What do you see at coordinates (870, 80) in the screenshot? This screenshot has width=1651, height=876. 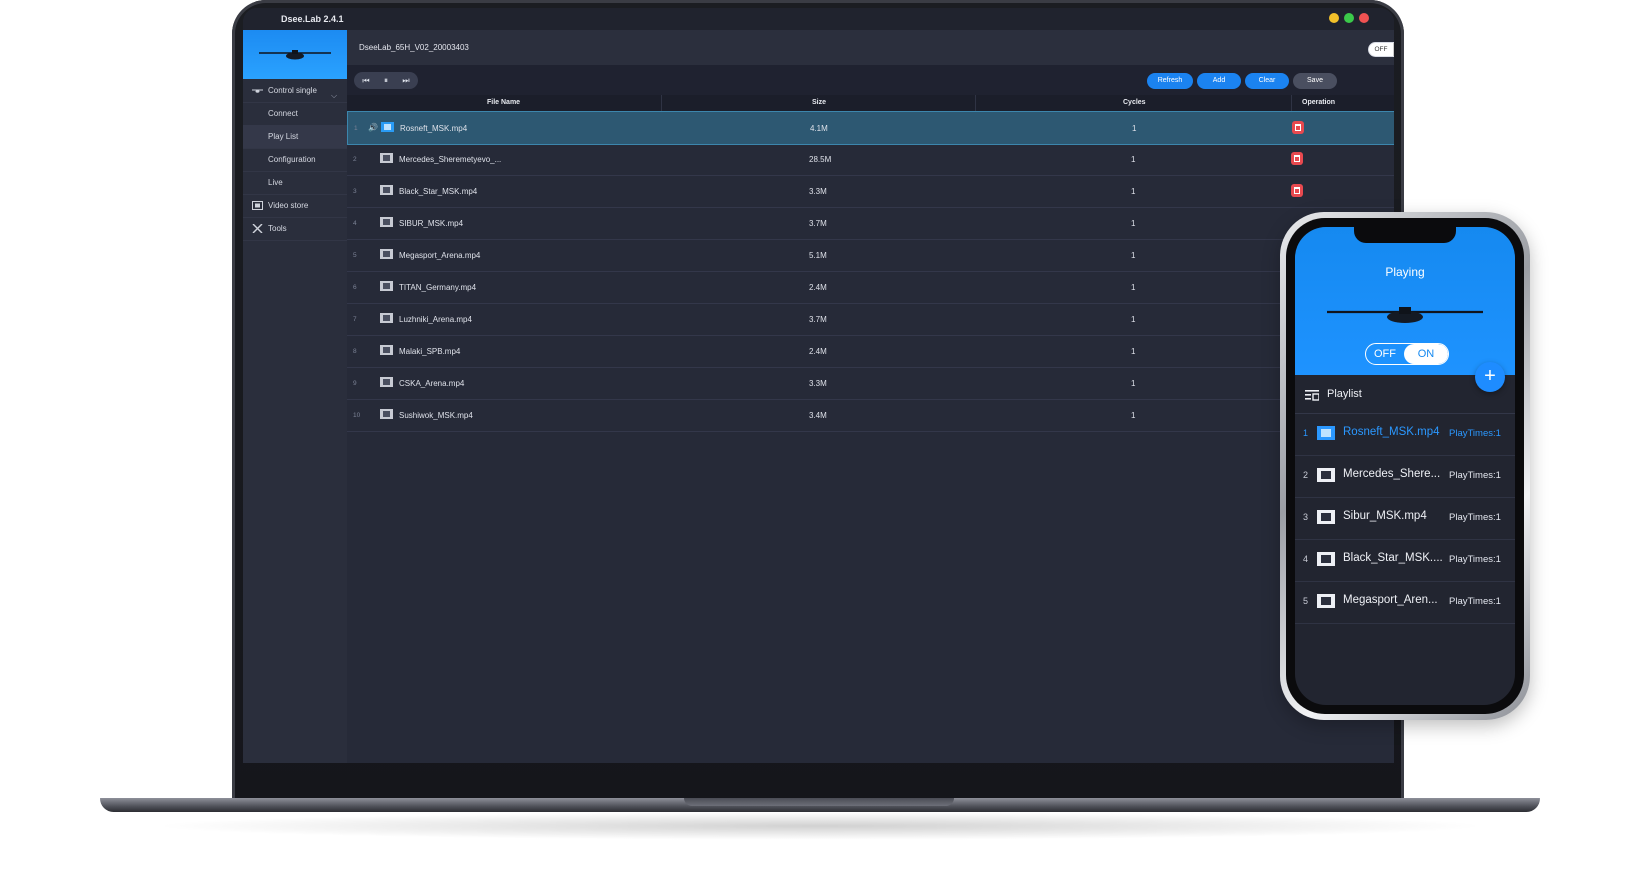 I see `toolbar: ⏮ ⏸ ⏭ Refresh Add Clear Save` at bounding box center [870, 80].